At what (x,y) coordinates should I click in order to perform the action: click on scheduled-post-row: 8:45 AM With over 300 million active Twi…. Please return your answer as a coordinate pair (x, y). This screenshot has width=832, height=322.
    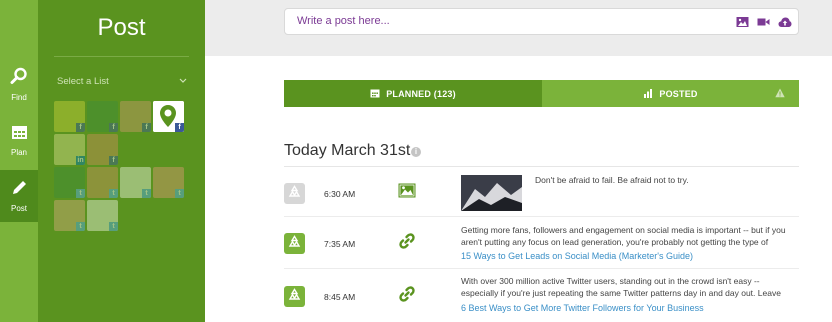
    Looking at the image, I should click on (541, 295).